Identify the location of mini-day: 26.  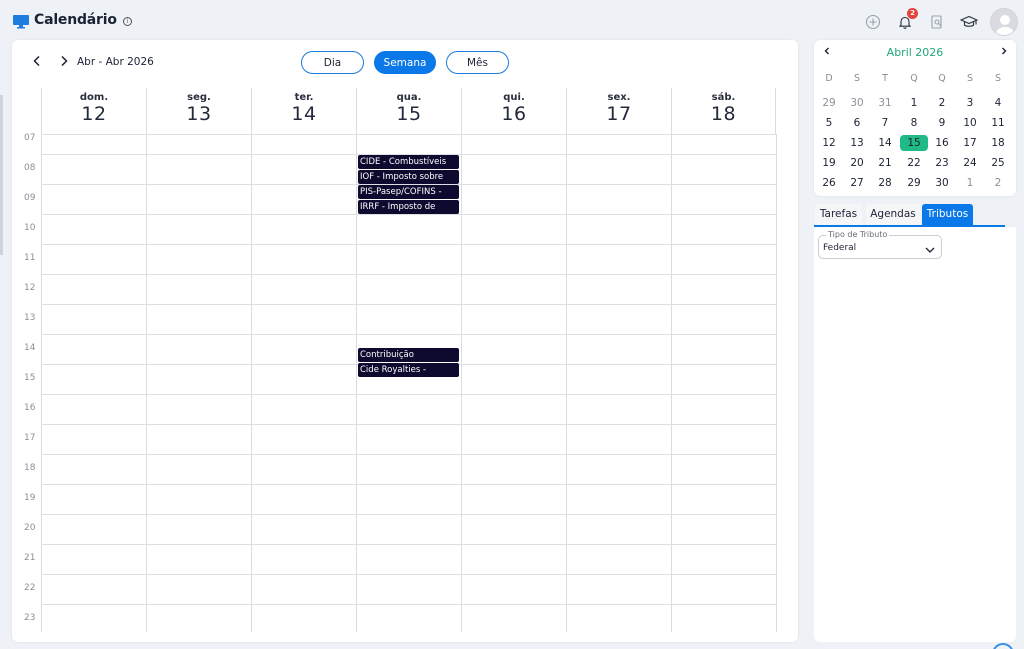
(829, 183).